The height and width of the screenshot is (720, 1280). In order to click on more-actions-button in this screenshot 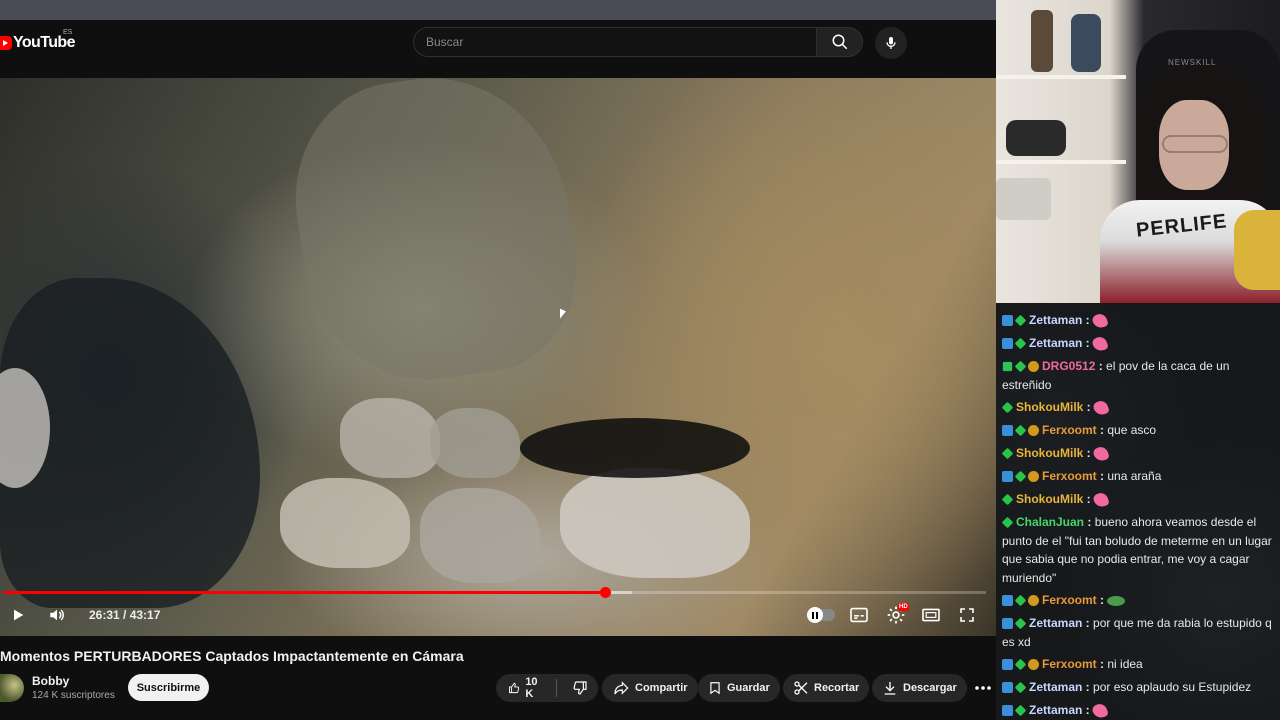, I will do `click(983, 688)`.